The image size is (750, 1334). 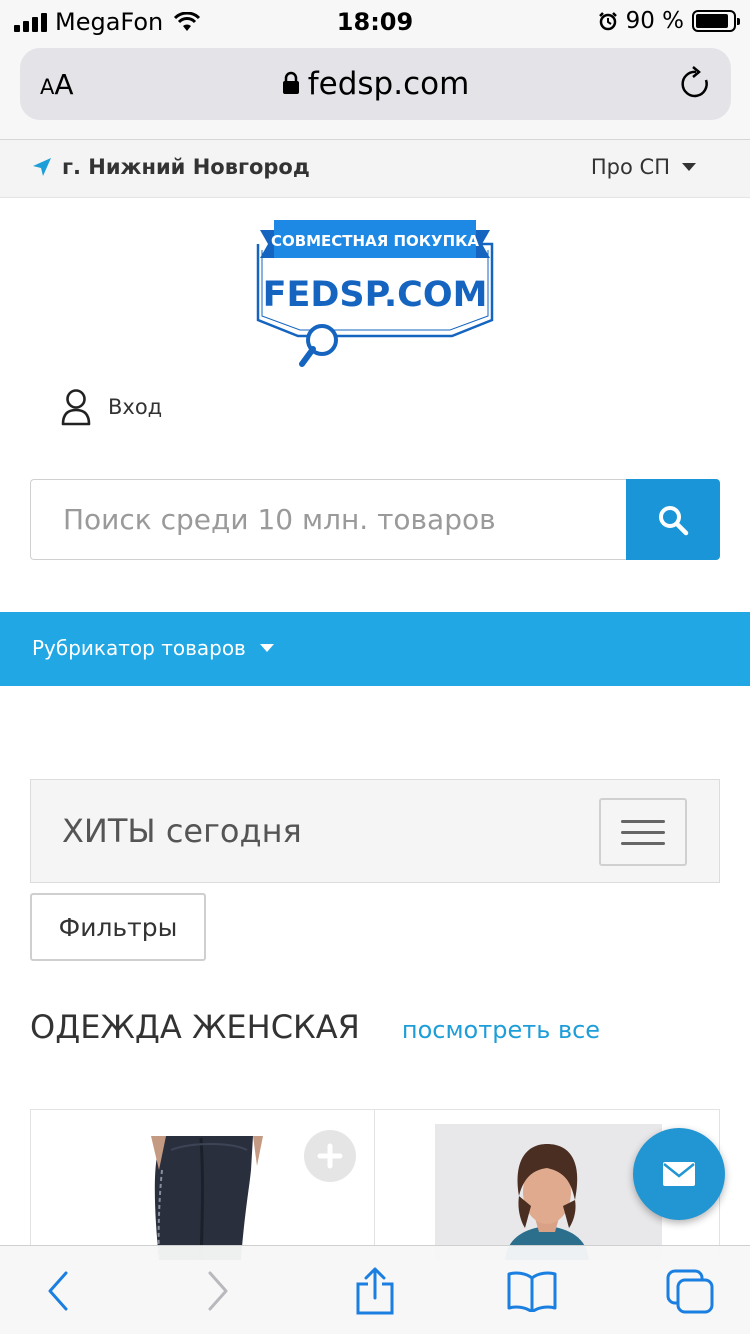 I want to click on section-title: ОДЕЖДА ЖЕНСКАЯ, so click(x=195, y=1027).